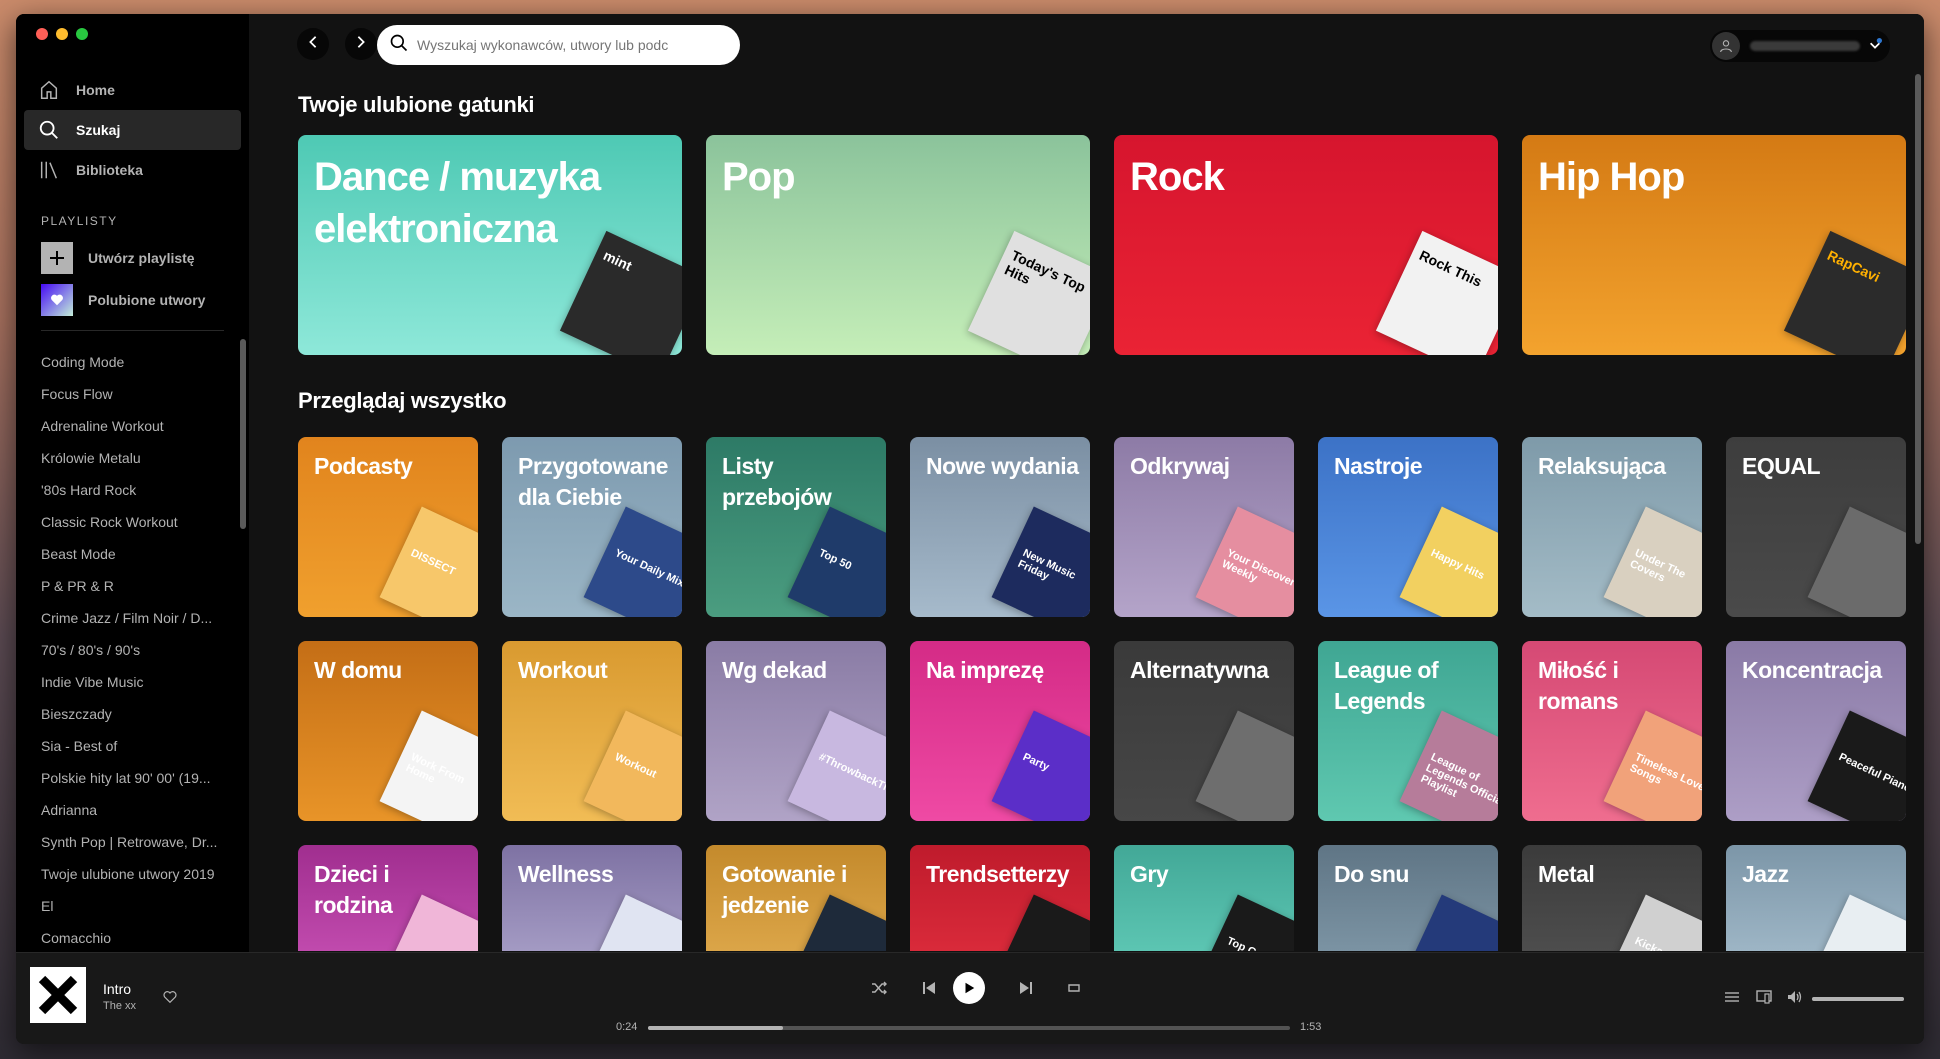 The width and height of the screenshot is (1940, 1059). What do you see at coordinates (1816, 731) in the screenshot?
I see `category-card: Koncentracja Peaceful Piano` at bounding box center [1816, 731].